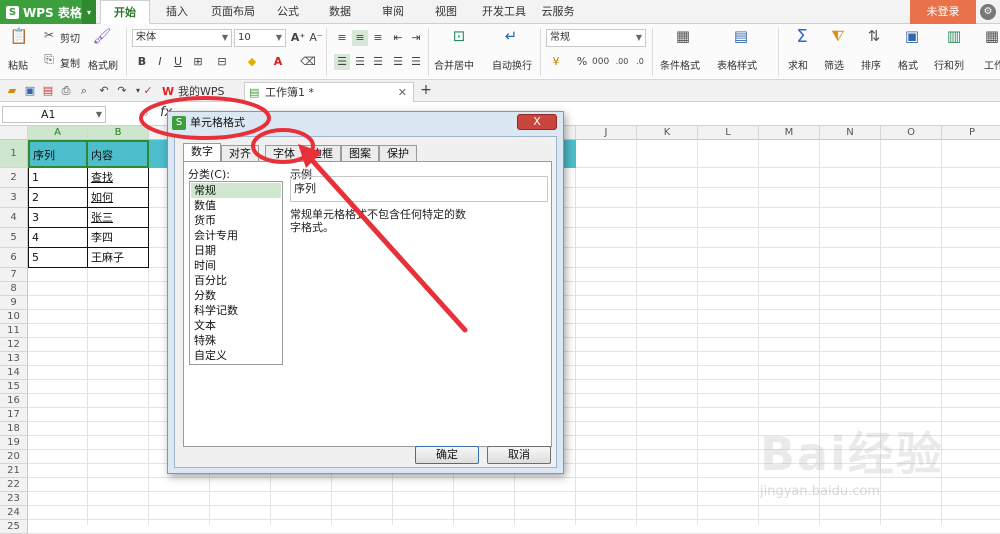 The height and width of the screenshot is (534, 1000). Describe the element at coordinates (416, 38) in the screenshot. I see `indent-increase-icon: ⇥` at that location.